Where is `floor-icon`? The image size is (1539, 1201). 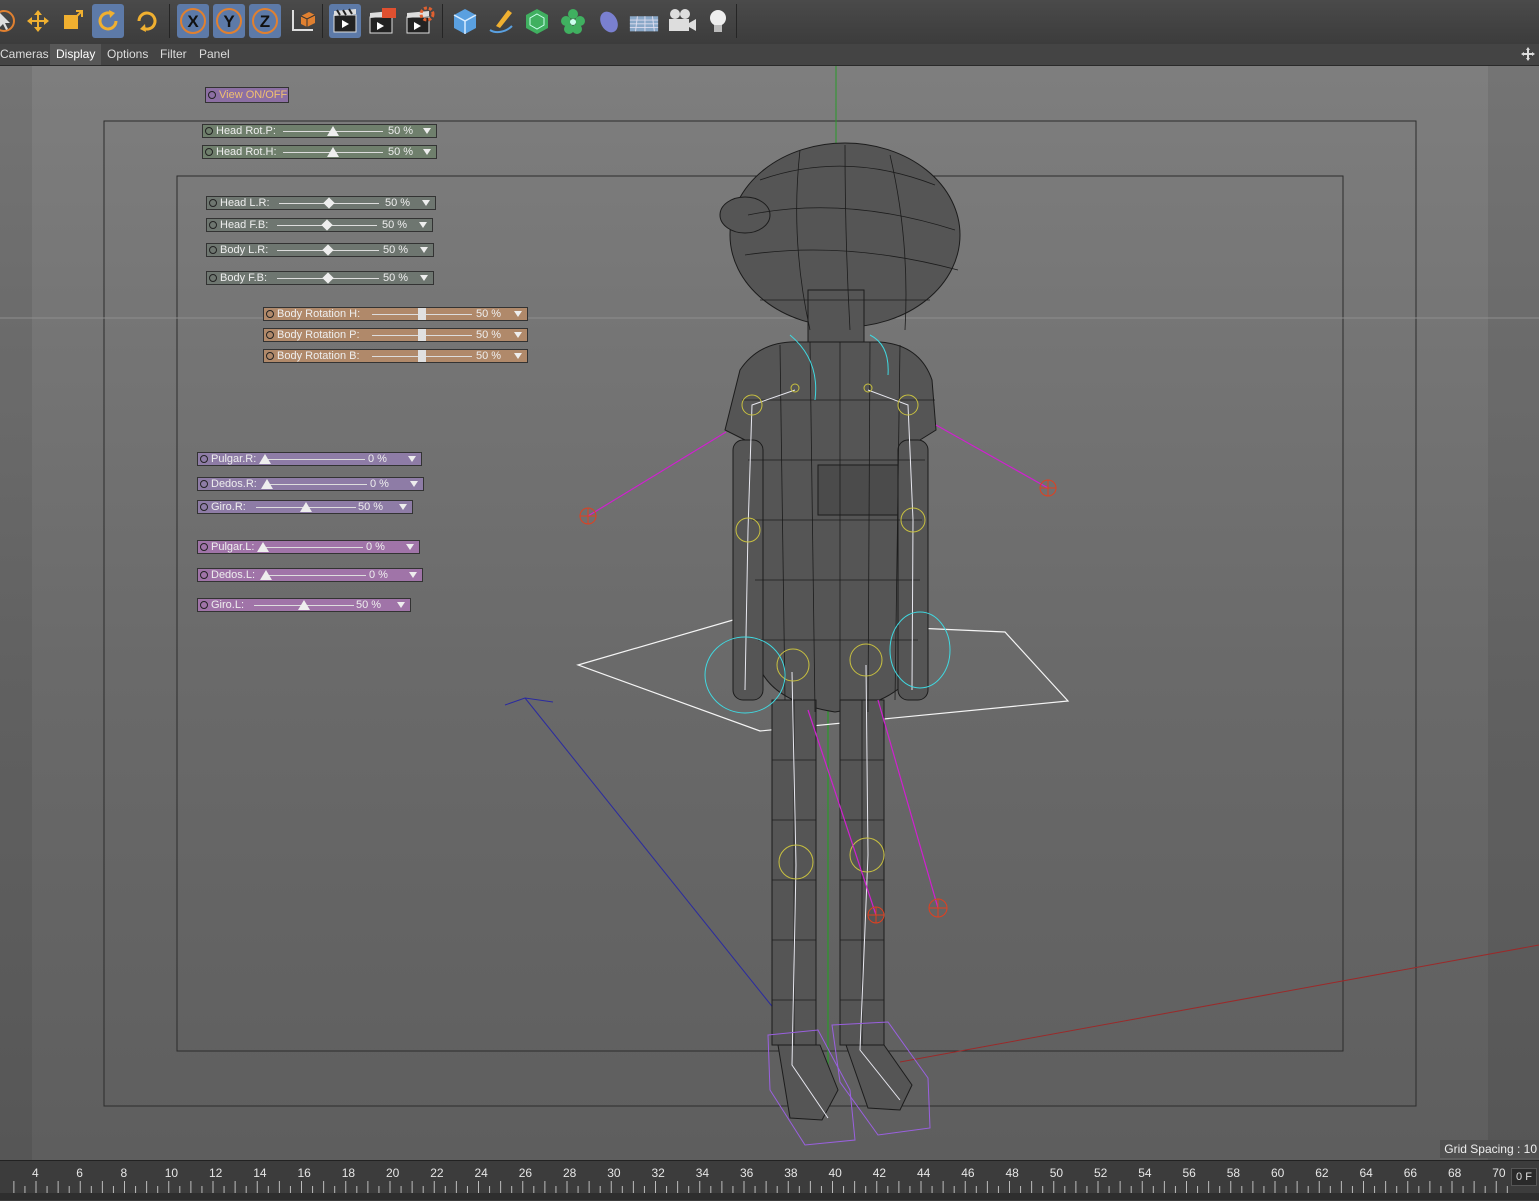 floor-icon is located at coordinates (644, 21).